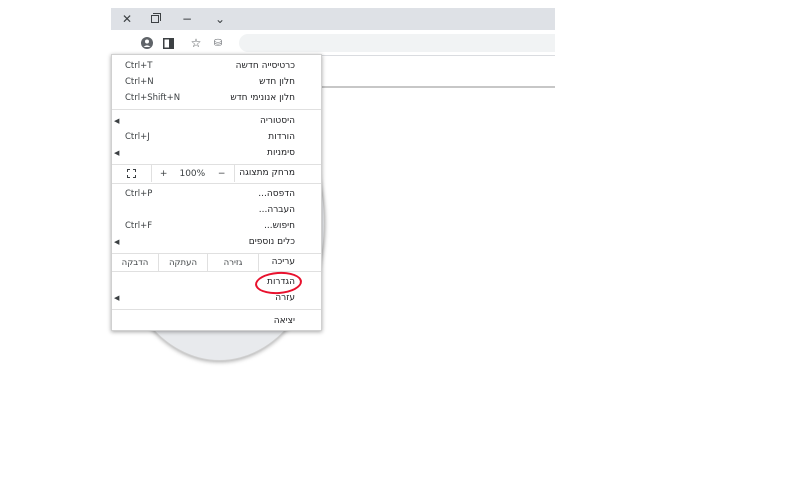 Image resolution: width=800 pixels, height=500 pixels. I want to click on menu-item-label: סימניות, so click(281, 153).